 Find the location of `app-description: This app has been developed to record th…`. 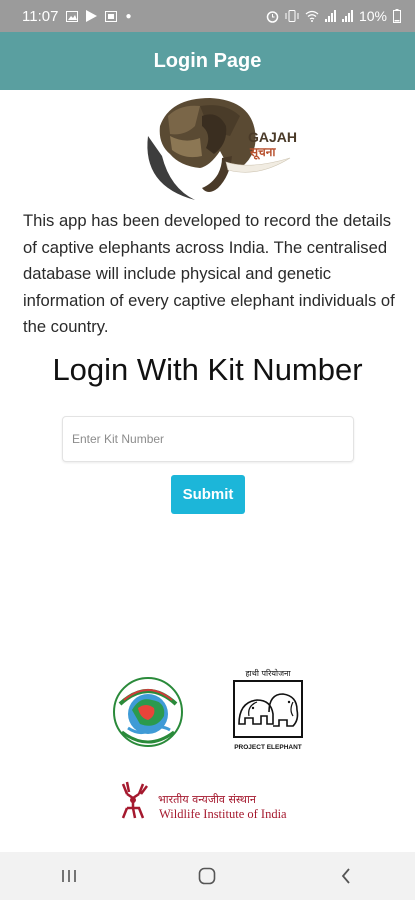

app-description: This app has been developed to record th… is located at coordinates (209, 273).